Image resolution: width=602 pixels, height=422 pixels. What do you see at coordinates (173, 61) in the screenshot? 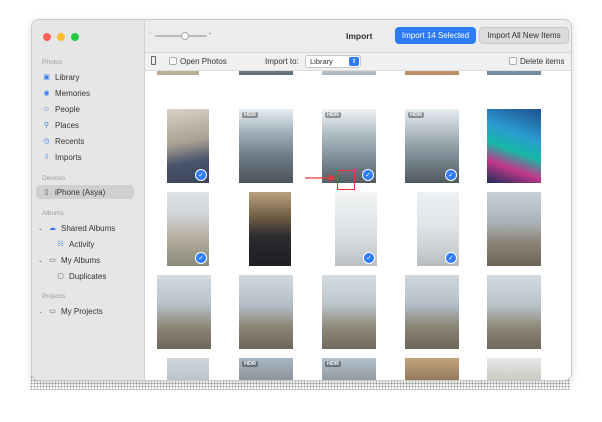
I see `open-photos-checkbox` at bounding box center [173, 61].